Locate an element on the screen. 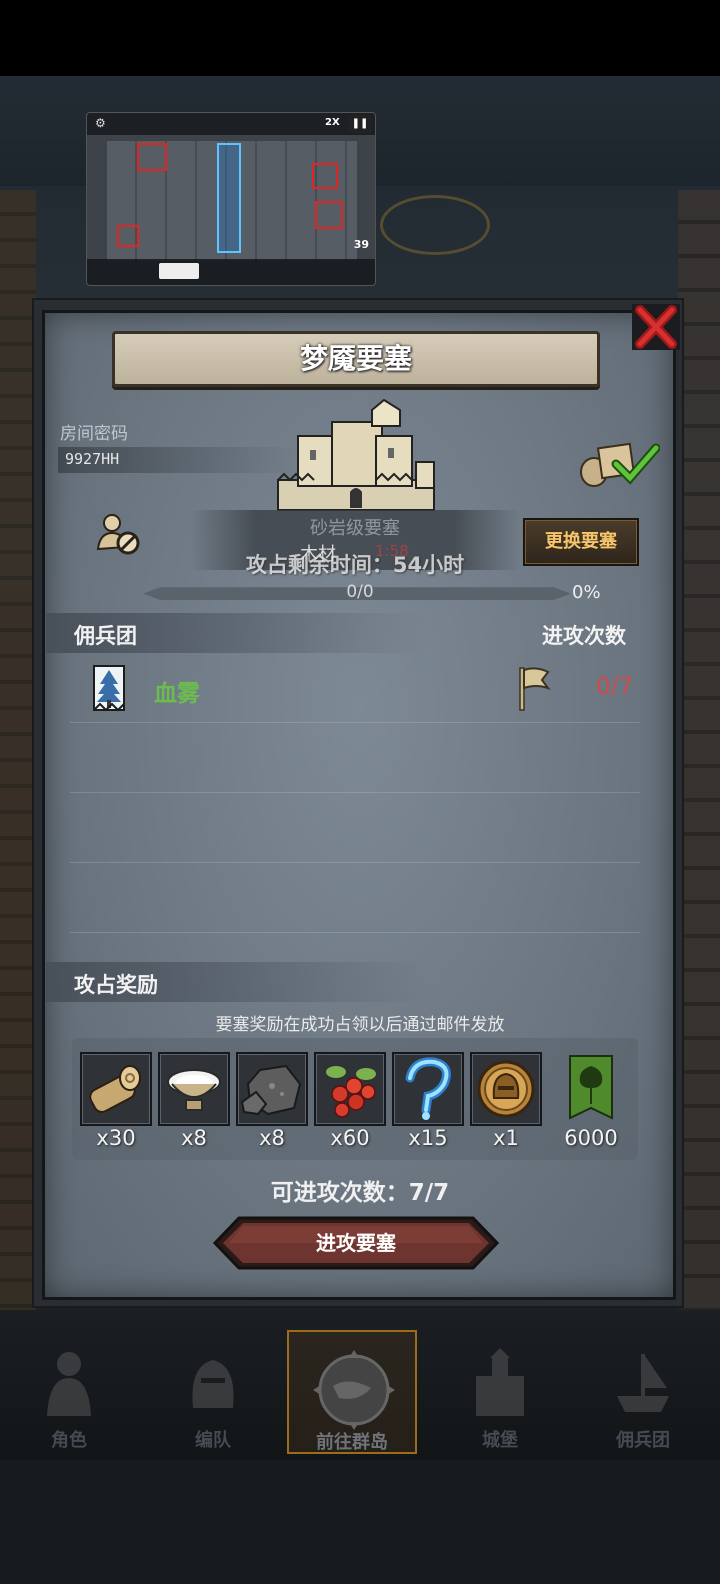 The height and width of the screenshot is (1584, 720). reward-quantity: 6000 is located at coordinates (591, 1138).